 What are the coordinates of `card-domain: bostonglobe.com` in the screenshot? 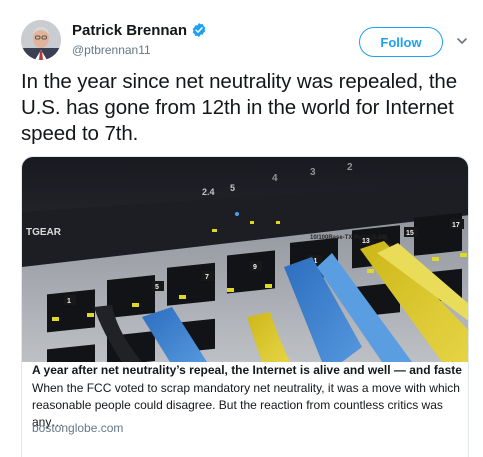 It's located at (77, 428).